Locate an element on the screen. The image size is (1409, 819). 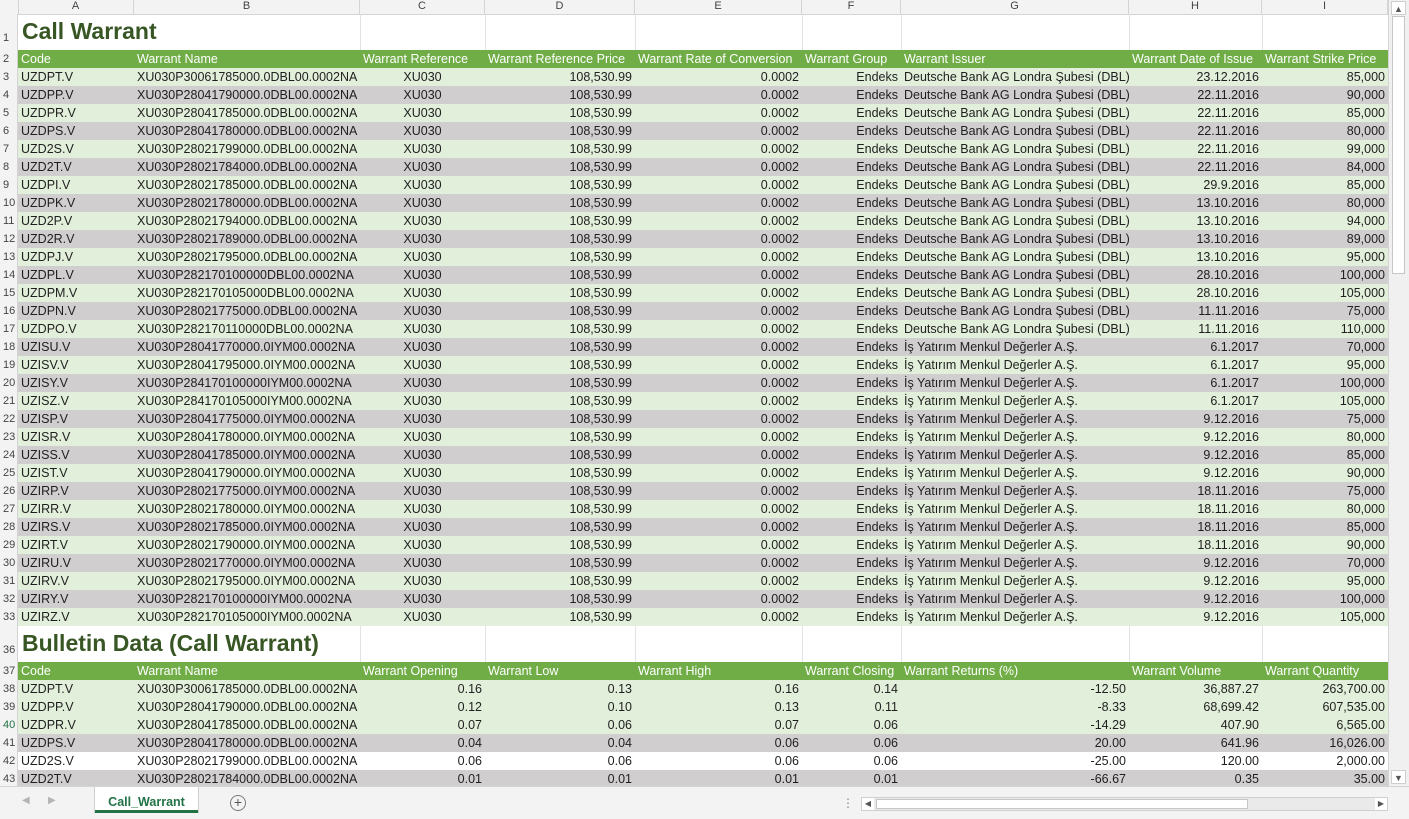
cell: 110,000 is located at coordinates (1325, 329).